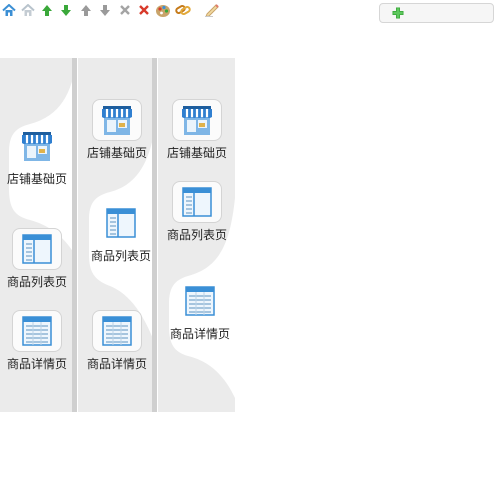  Describe the element at coordinates (163, 10) in the screenshot. I see `palette-icon` at that location.